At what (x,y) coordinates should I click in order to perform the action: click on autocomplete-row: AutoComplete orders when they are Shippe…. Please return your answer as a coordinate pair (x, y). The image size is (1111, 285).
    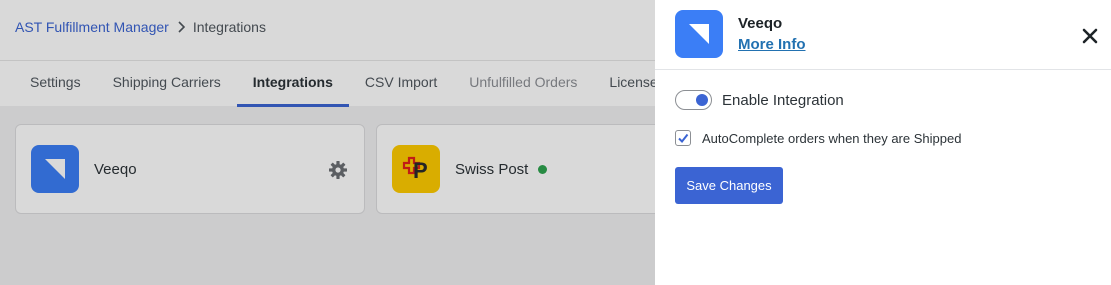
    Looking at the image, I should click on (818, 138).